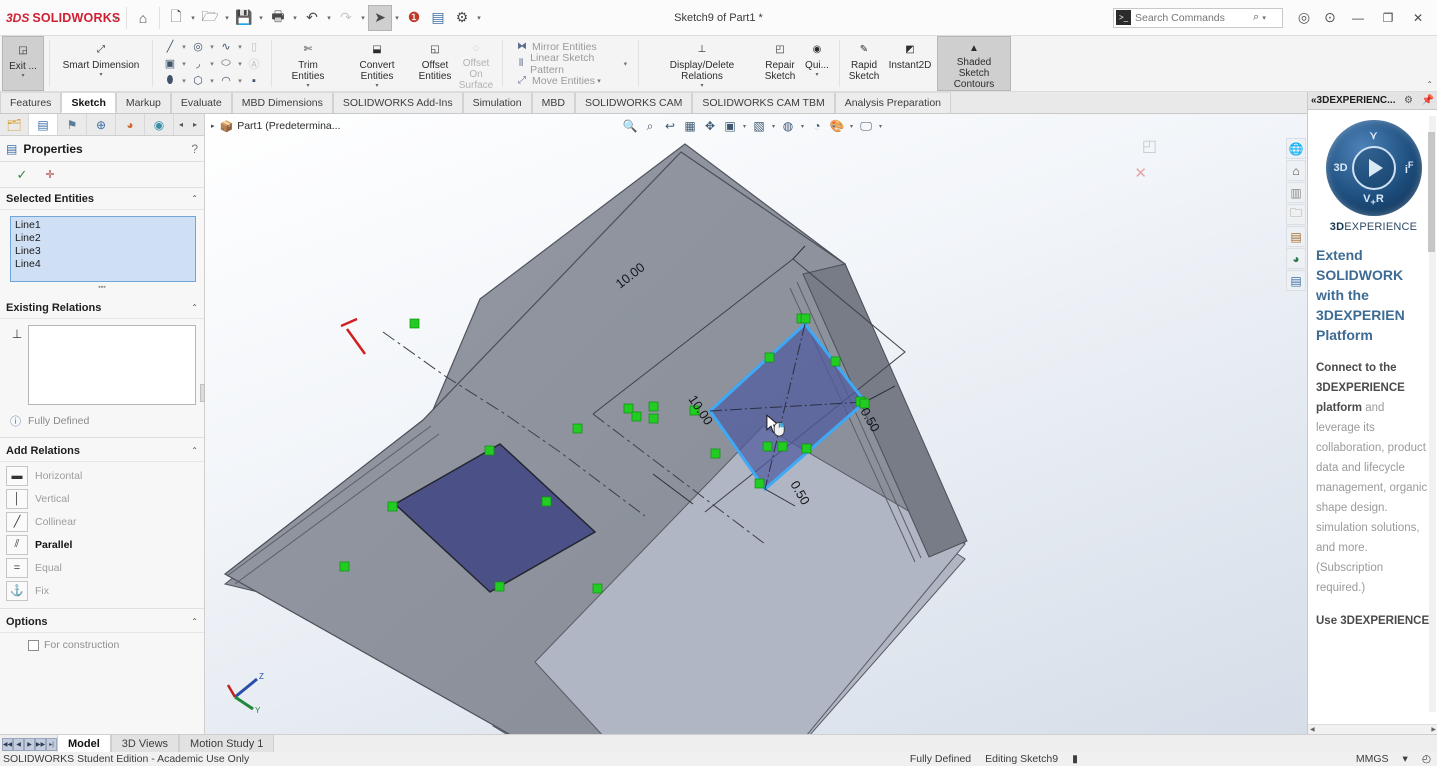 This screenshot has height=766, width=1437. I want to click on undo-icon: ↶, so click(312, 18).